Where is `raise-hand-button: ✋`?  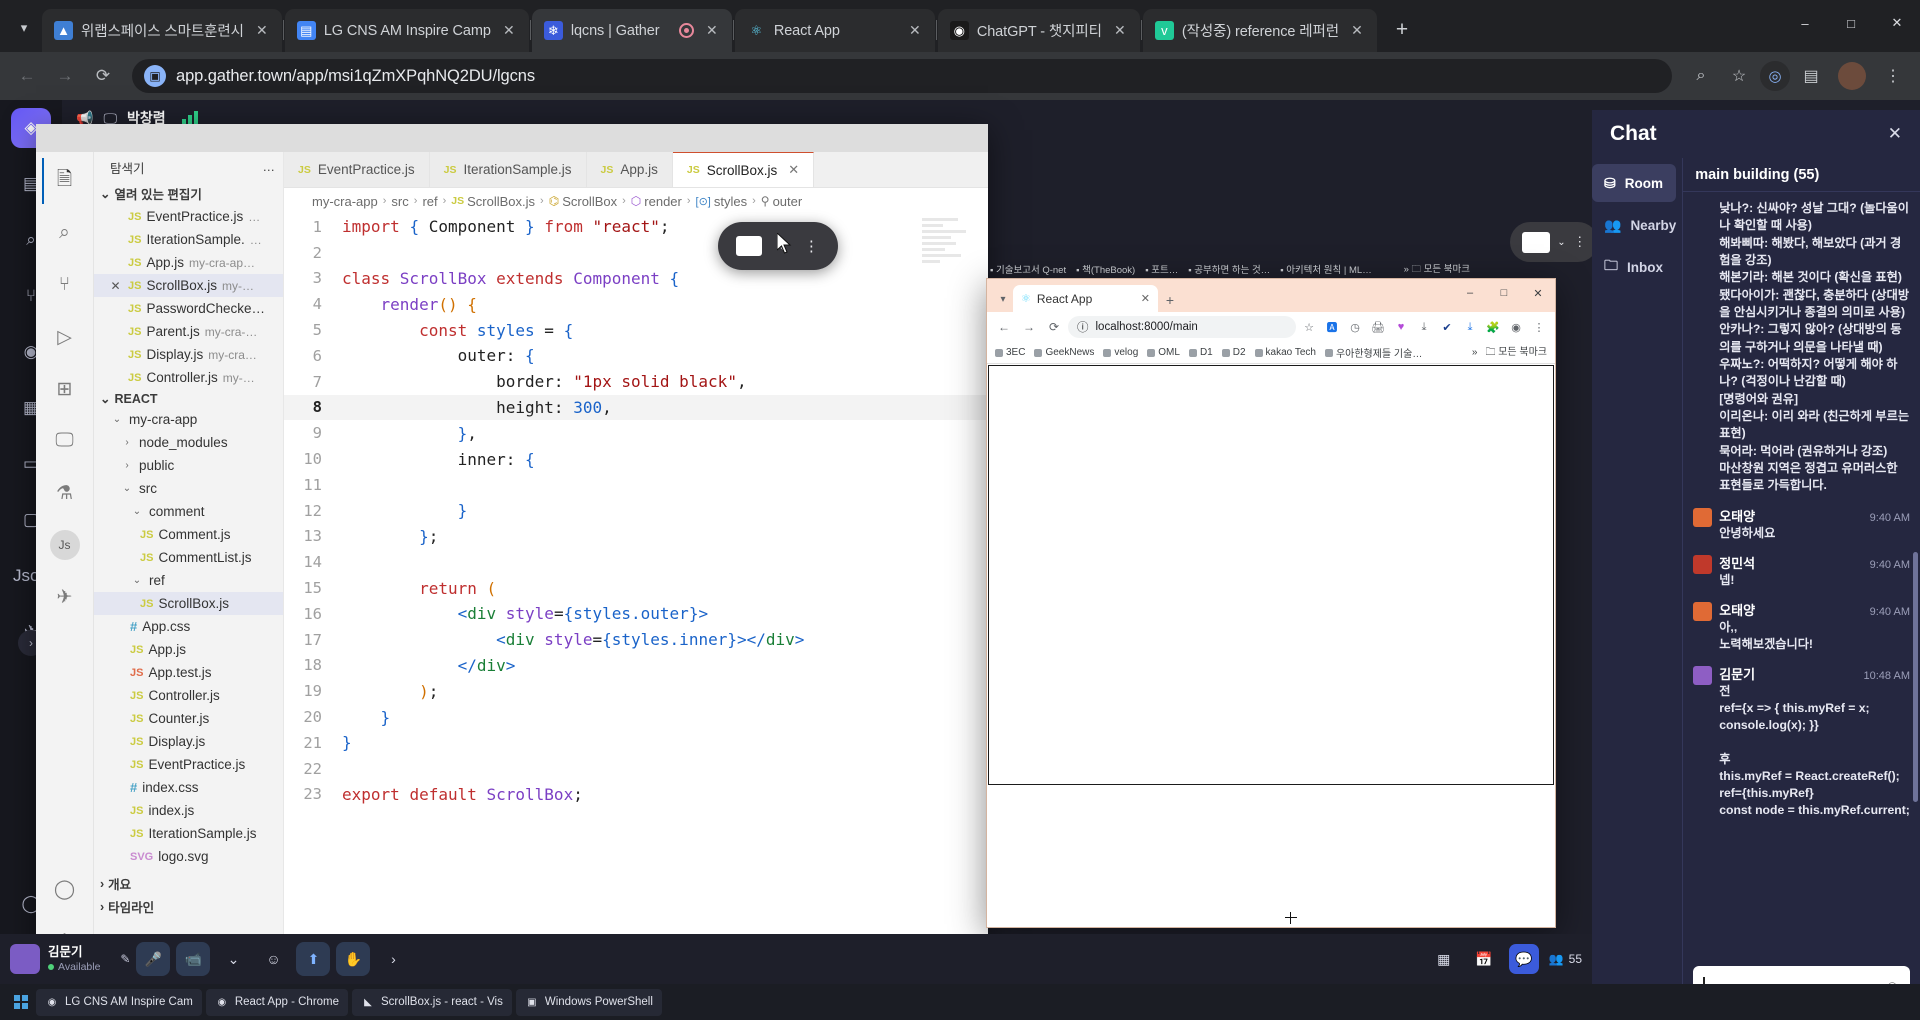
raise-hand-button: ✋ is located at coordinates (353, 959).